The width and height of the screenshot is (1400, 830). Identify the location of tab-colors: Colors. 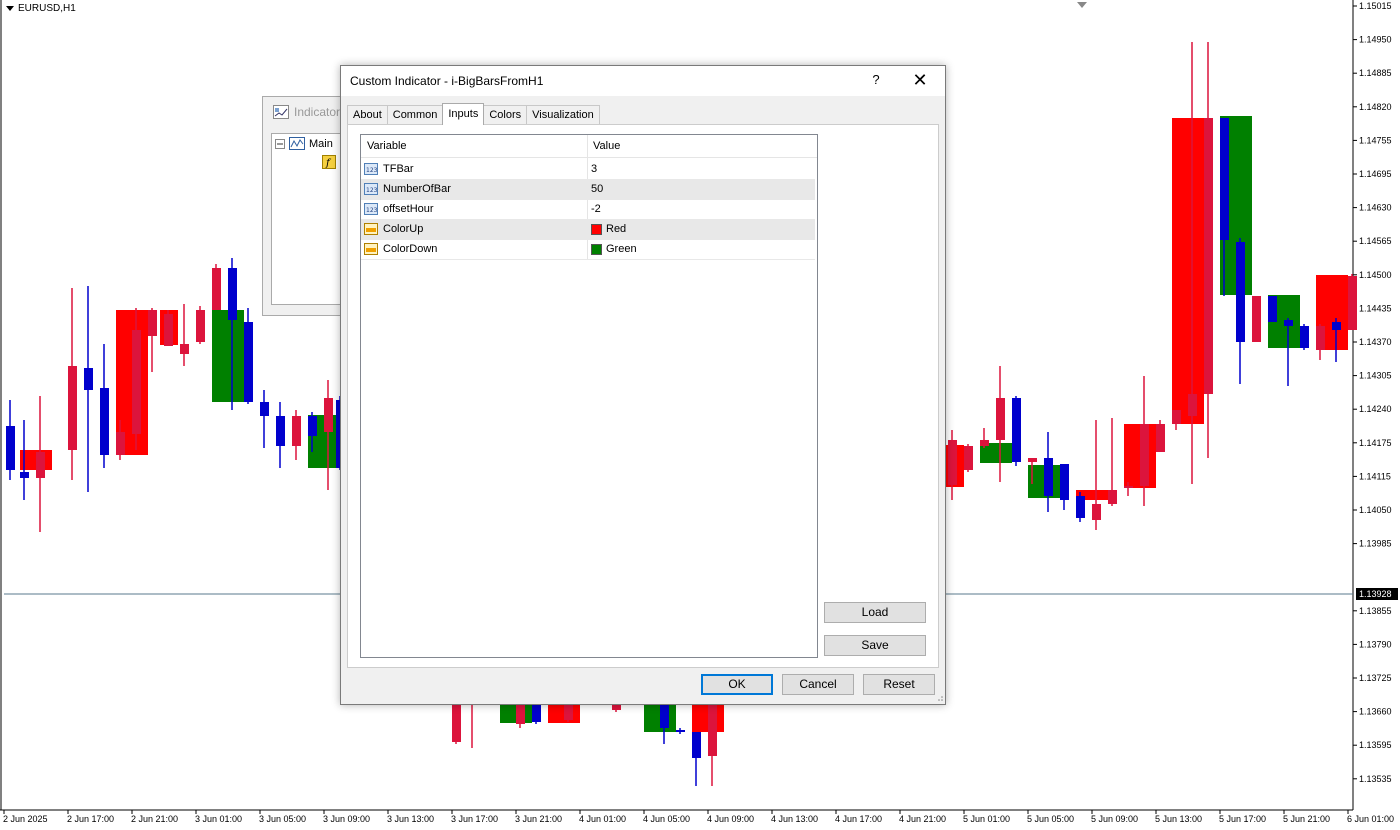
(505, 114).